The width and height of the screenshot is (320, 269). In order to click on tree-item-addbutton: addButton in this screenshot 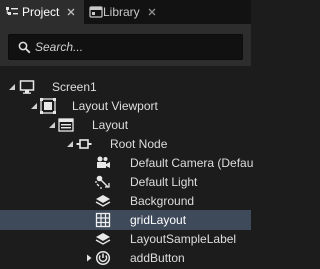, I will do `click(125, 258)`.